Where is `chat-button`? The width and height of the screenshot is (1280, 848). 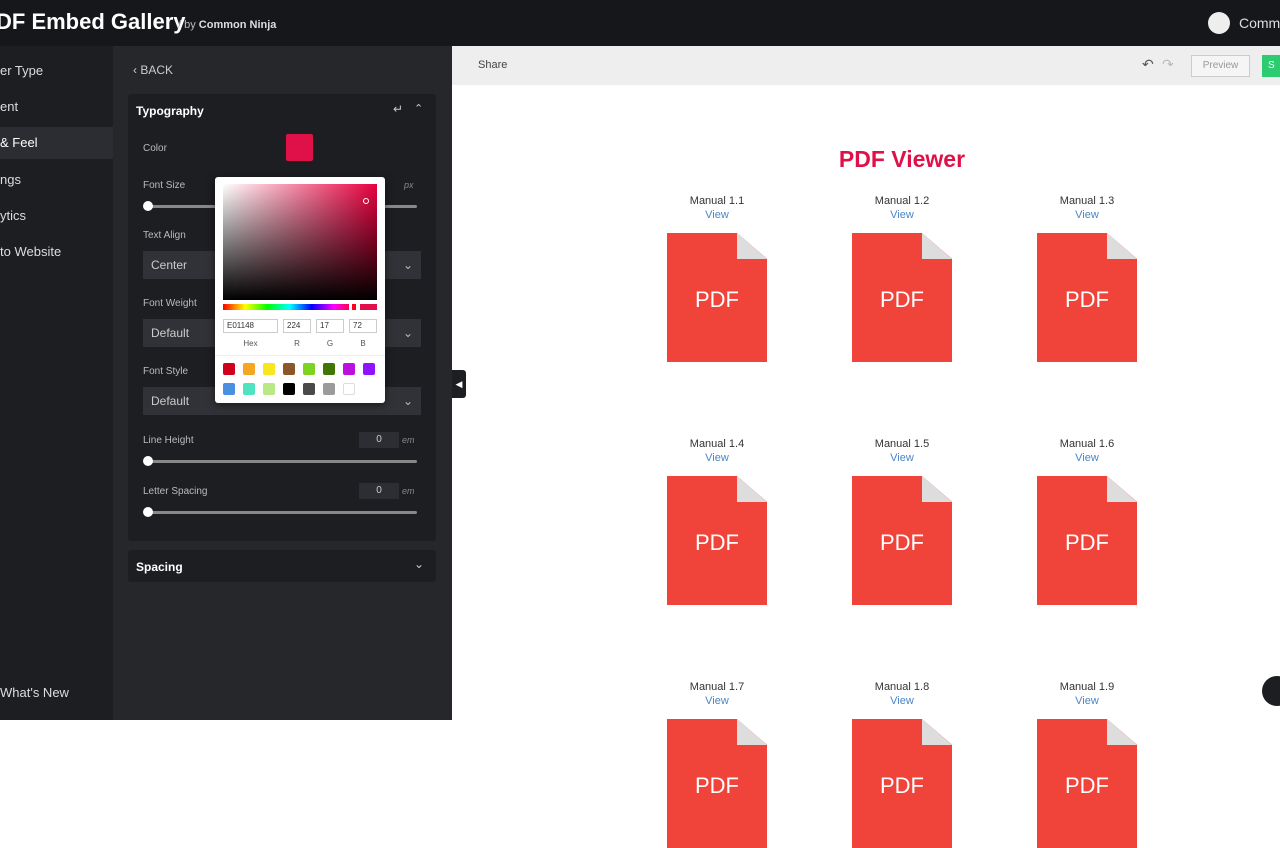
chat-button is located at coordinates (1271, 691).